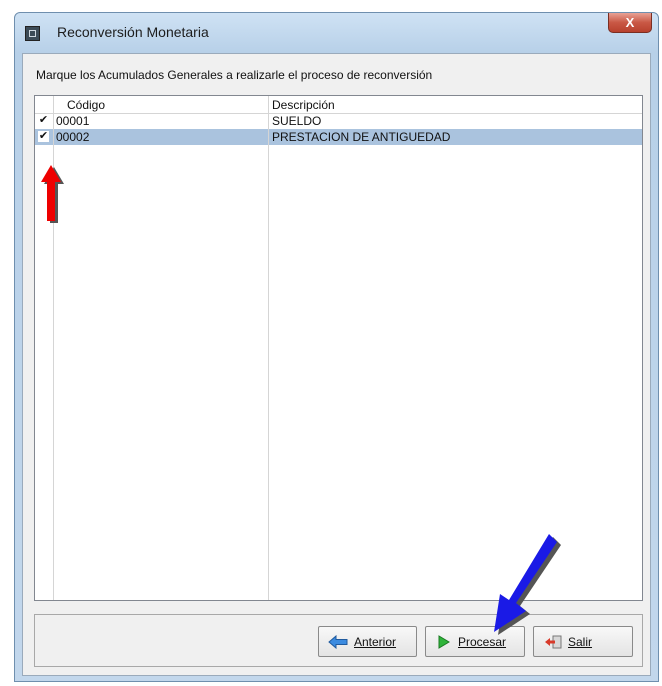 Image resolution: width=662 pixels, height=686 pixels. I want to click on cell-descripcion: SUELDO, so click(297, 121).